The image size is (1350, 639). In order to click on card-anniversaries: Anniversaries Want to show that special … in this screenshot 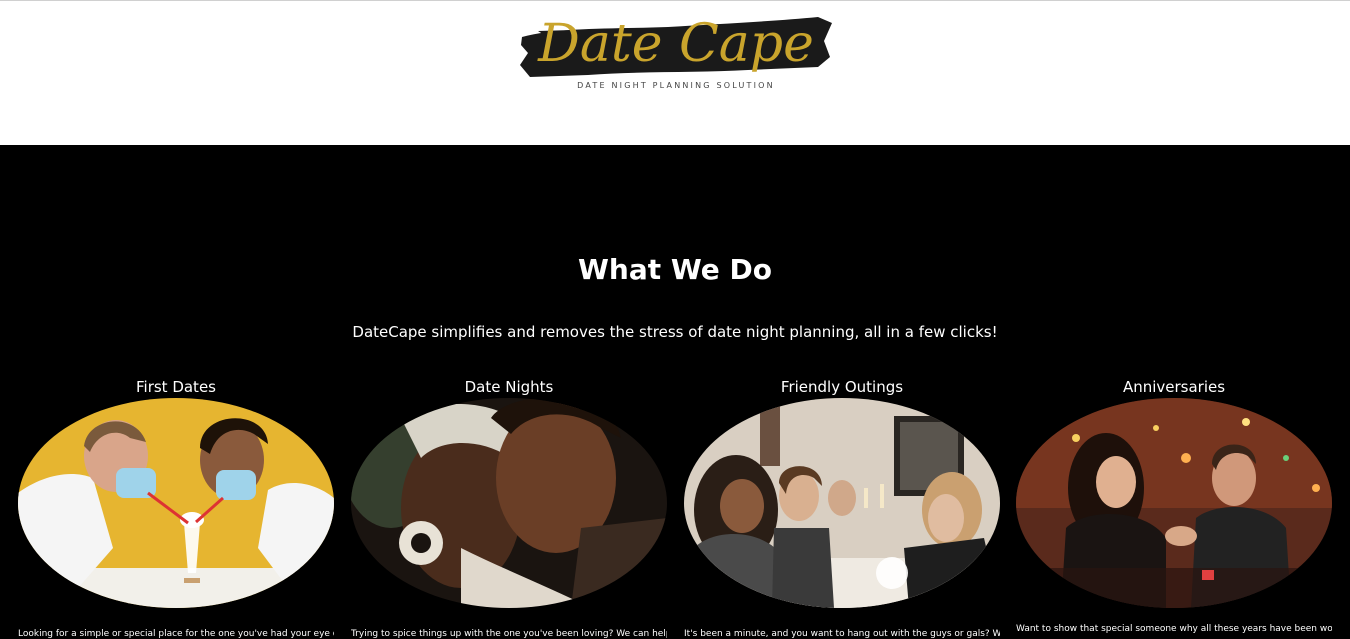, I will do `click(1174, 508)`.